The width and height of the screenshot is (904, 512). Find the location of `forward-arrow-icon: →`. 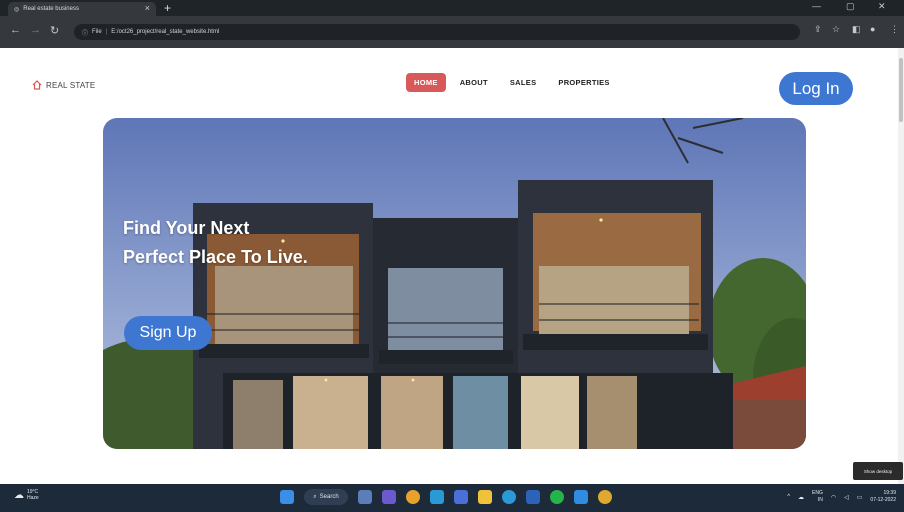

forward-arrow-icon: → is located at coordinates (35, 30).